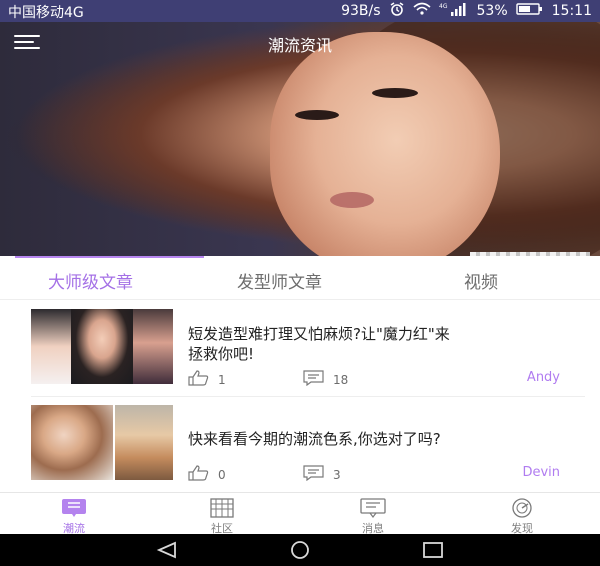 Image resolution: width=600 pixels, height=566 pixels. What do you see at coordinates (167, 552) in the screenshot?
I see `back-icon` at bounding box center [167, 552].